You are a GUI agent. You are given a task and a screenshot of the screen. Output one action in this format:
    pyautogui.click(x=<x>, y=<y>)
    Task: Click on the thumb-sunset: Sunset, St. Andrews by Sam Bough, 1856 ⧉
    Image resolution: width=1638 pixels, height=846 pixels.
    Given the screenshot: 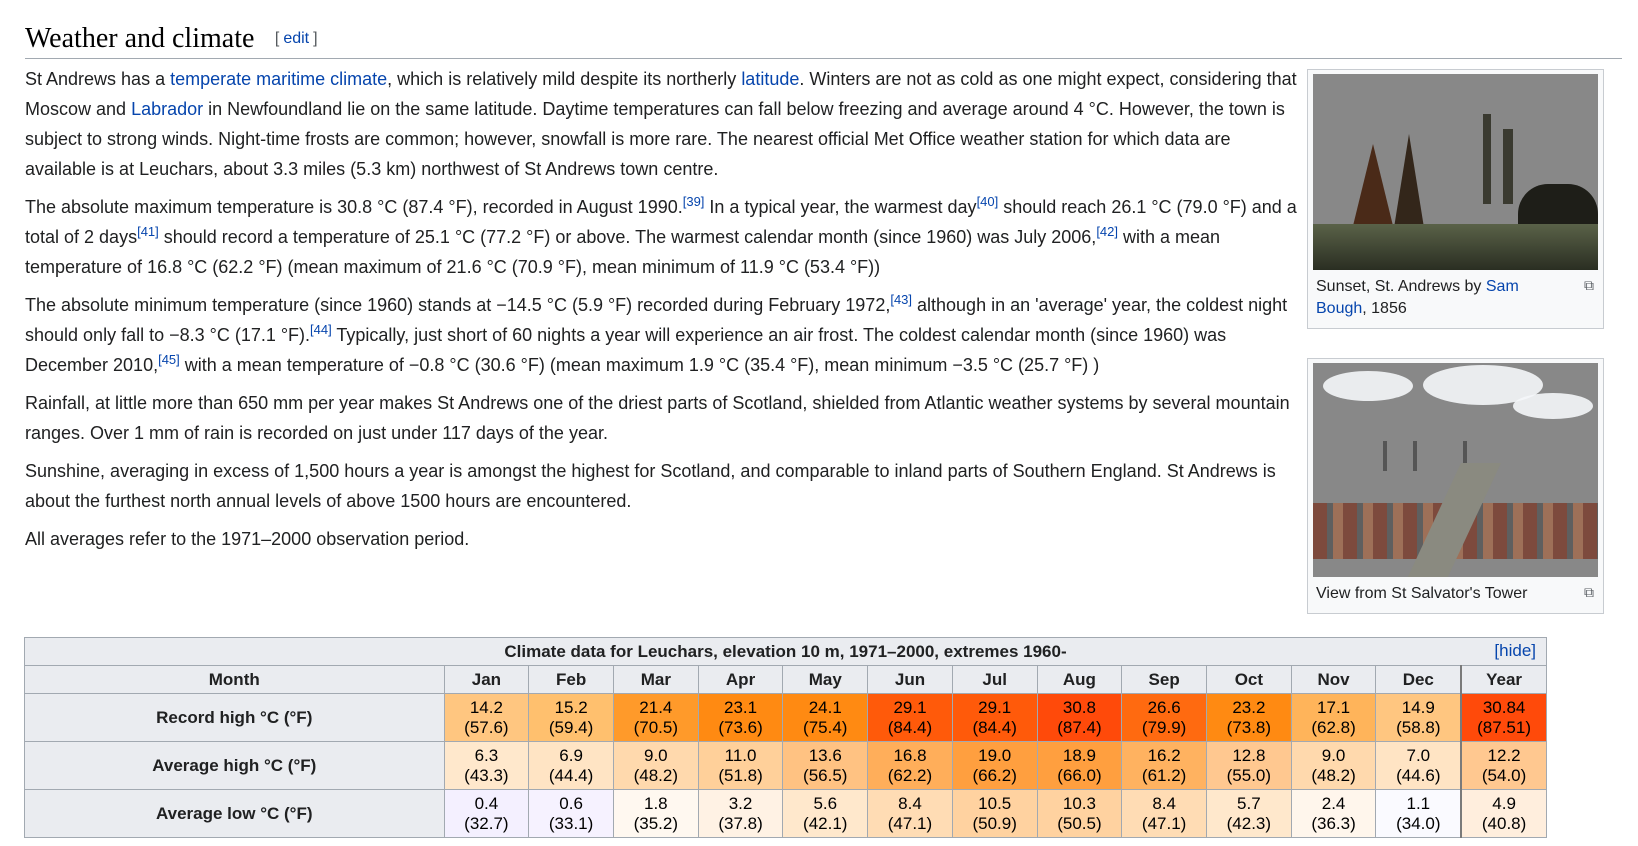 What is the action you would take?
    pyautogui.click(x=1455, y=199)
    